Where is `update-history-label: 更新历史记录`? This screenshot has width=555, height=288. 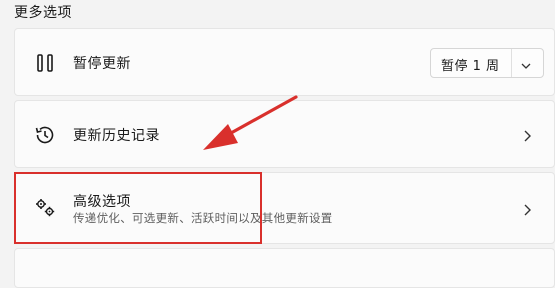
update-history-label: 更新历史记录 is located at coordinates (116, 136).